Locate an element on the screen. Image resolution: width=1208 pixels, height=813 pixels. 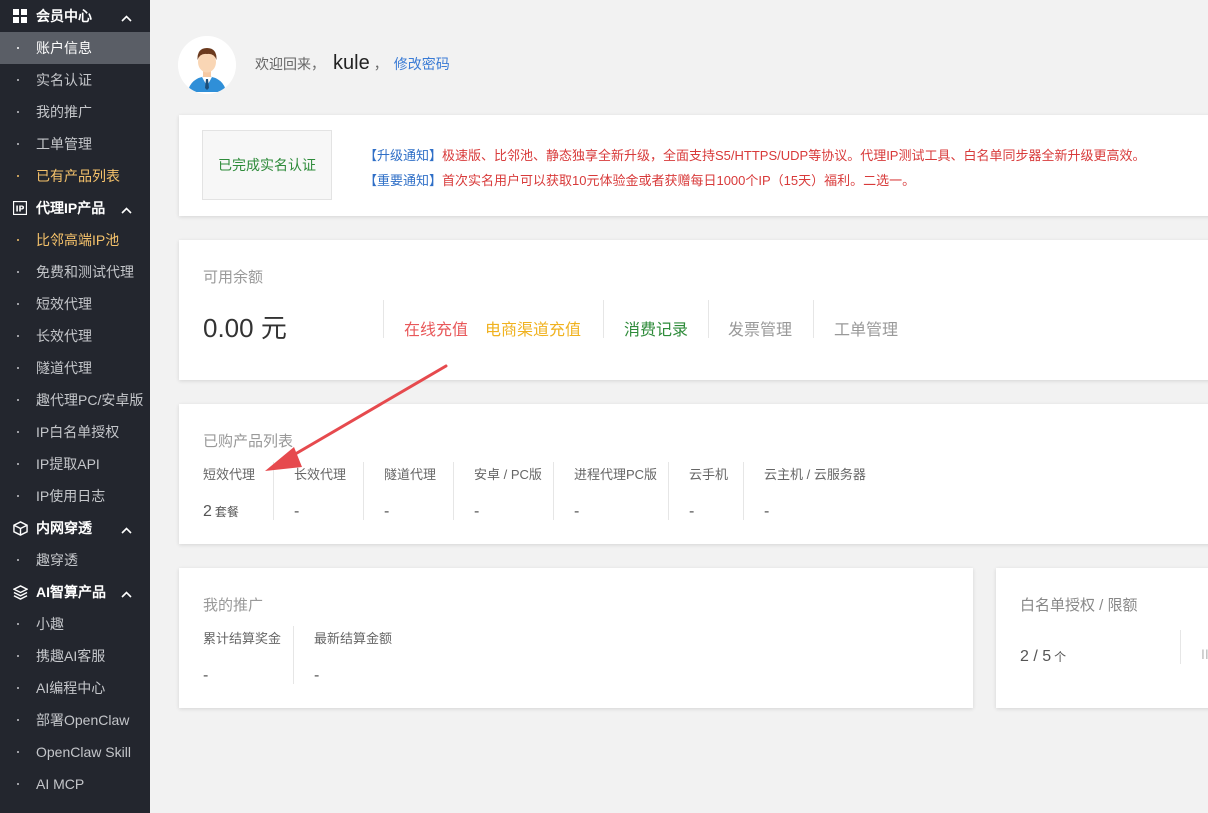
product-name: 长效代理 is located at coordinates (320, 474).